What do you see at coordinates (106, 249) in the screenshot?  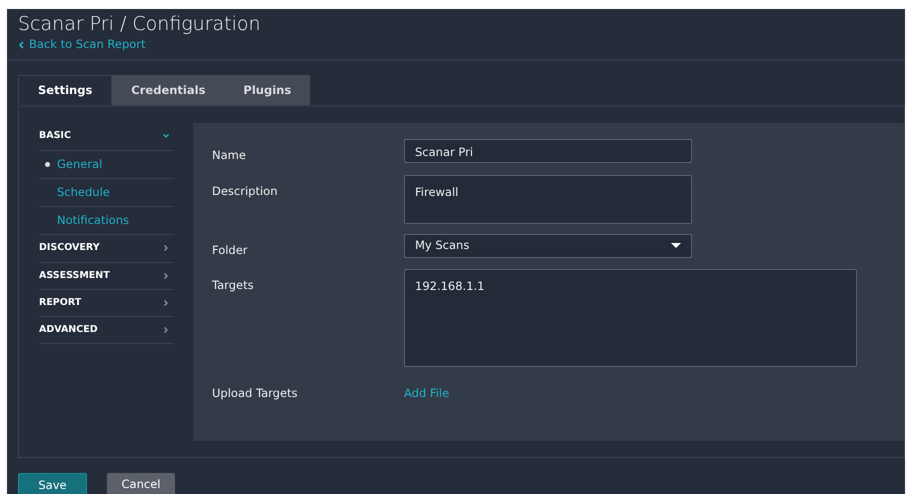 I see `sidebar-section: DISCOVERY` at bounding box center [106, 249].